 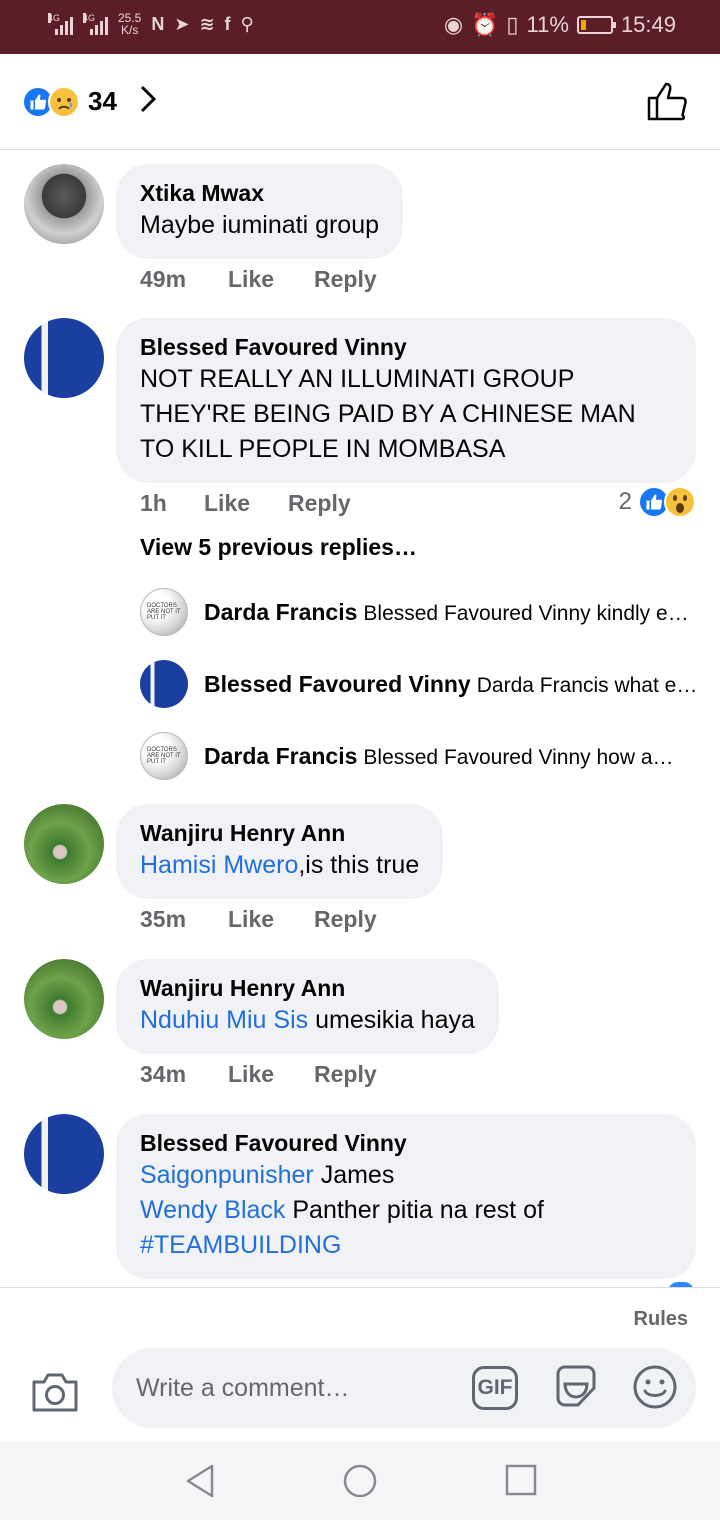 I want to click on vibrate-icon: ▯, so click(x=512, y=24).